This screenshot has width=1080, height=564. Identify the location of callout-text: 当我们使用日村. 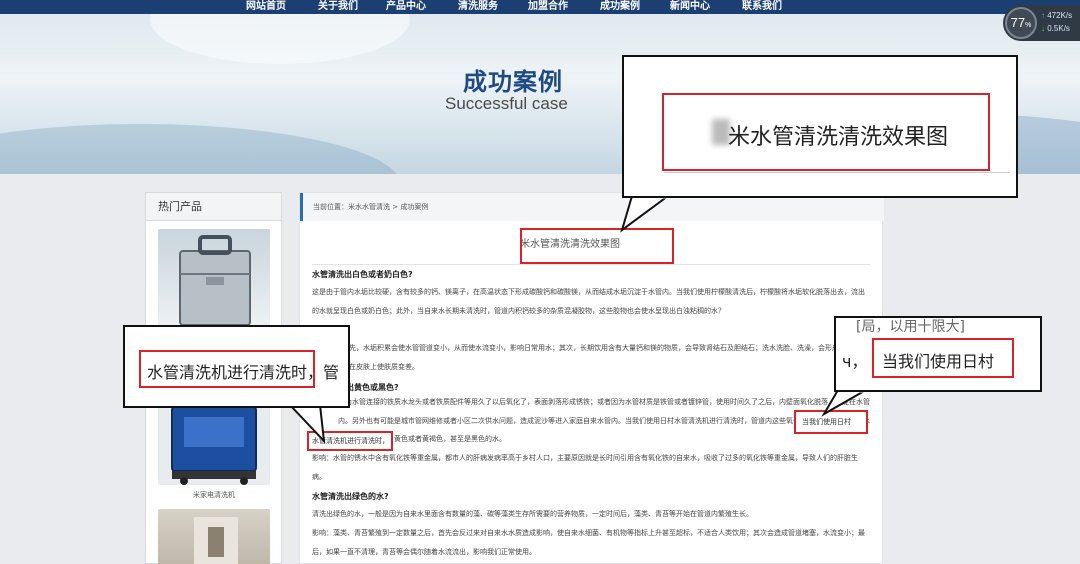
(938, 361).